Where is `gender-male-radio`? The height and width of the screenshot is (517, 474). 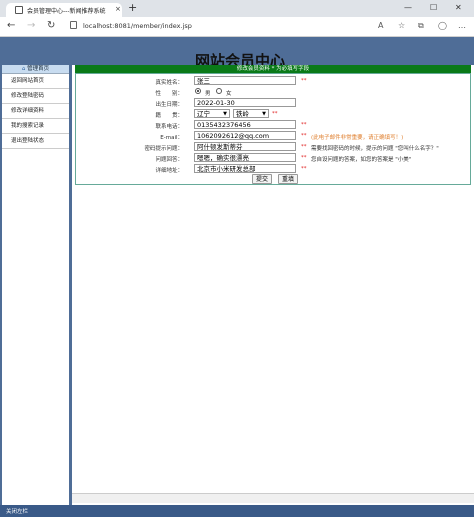 gender-male-radio is located at coordinates (198, 91).